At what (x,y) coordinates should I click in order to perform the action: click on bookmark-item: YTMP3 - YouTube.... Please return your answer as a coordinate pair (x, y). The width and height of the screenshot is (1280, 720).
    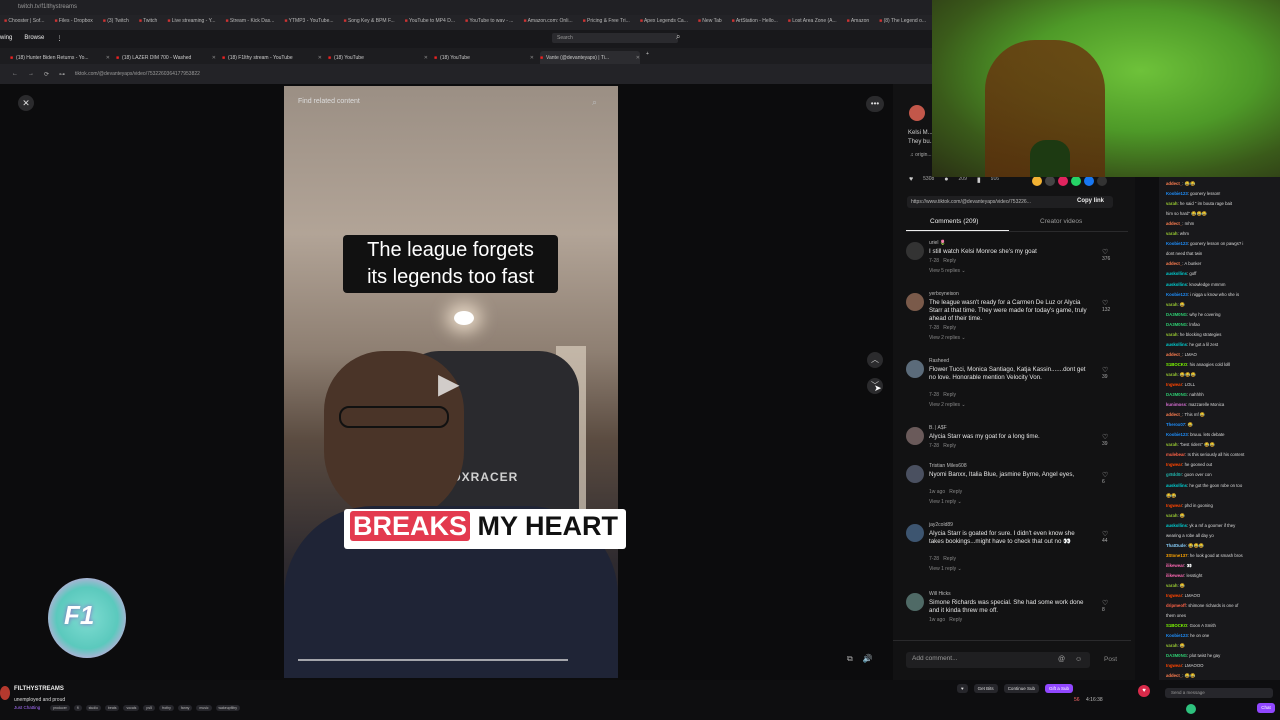
    Looking at the image, I should click on (309, 24).